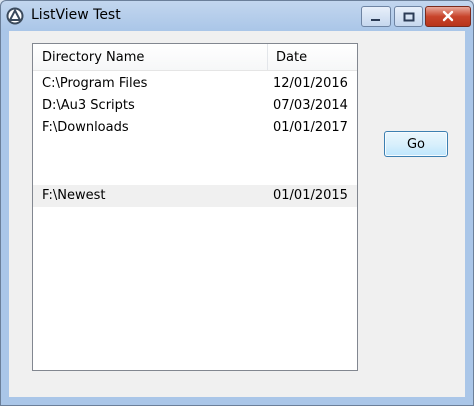 Image resolution: width=474 pixels, height=406 pixels. Describe the element at coordinates (15, 16) in the screenshot. I see `autoit-icon` at that location.